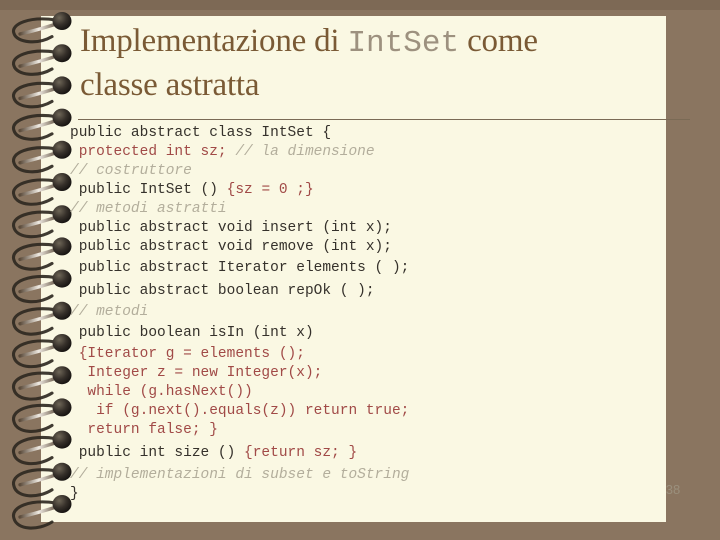  Describe the element at coordinates (201, 133) in the screenshot. I see `code-segment-dark: public abstract class IntSet {` at that location.